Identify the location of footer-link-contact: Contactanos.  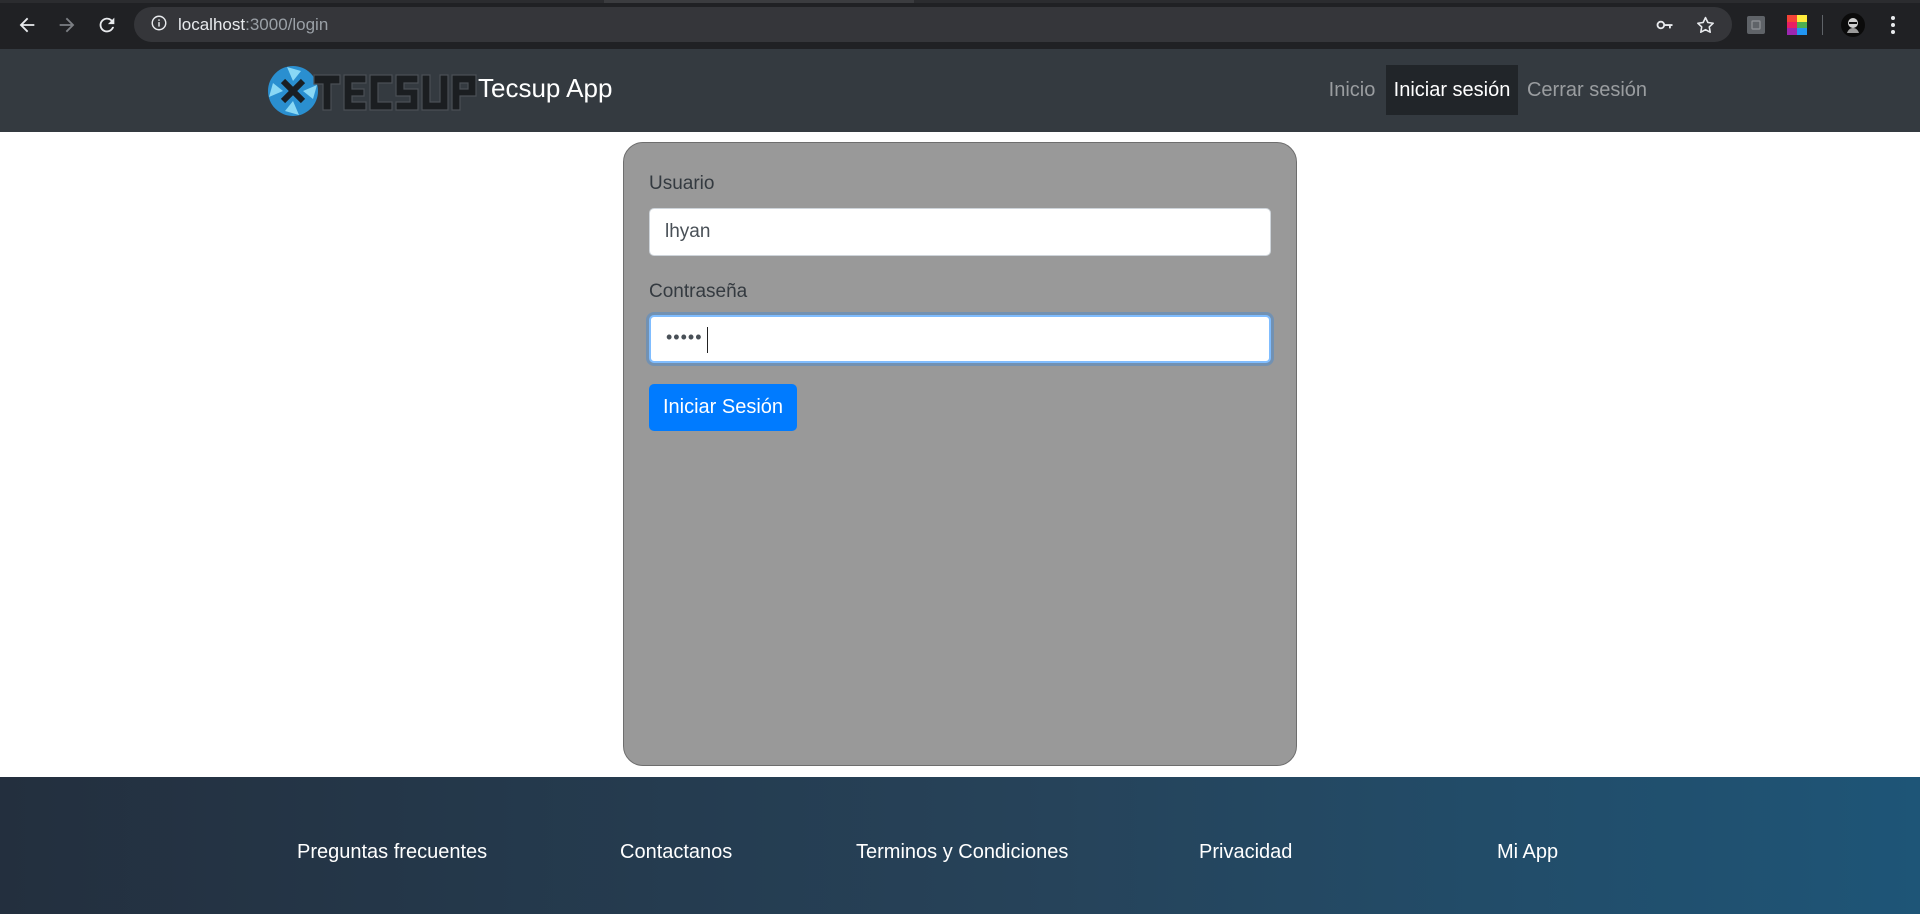
(676, 852).